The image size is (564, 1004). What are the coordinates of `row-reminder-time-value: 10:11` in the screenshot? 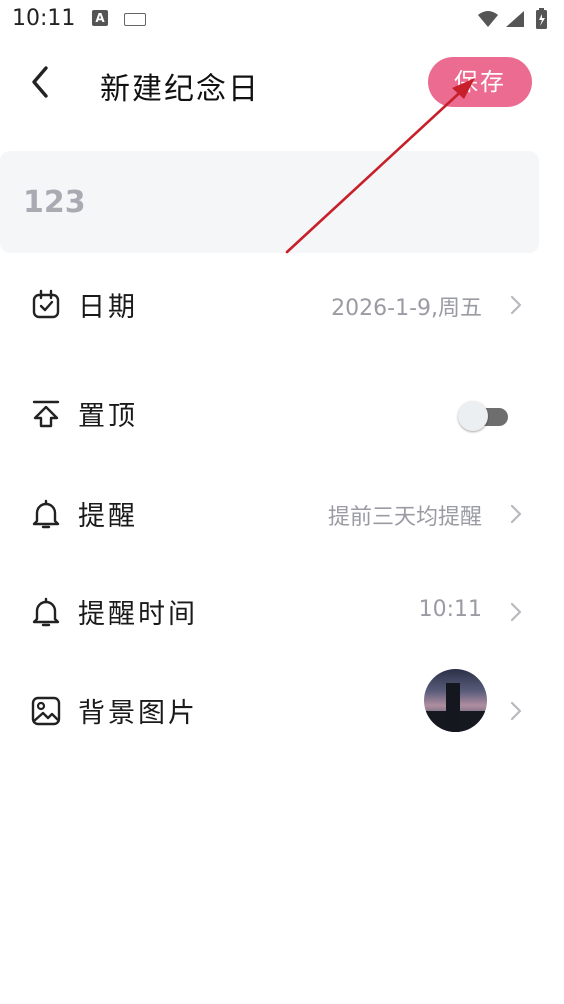 It's located at (450, 609).